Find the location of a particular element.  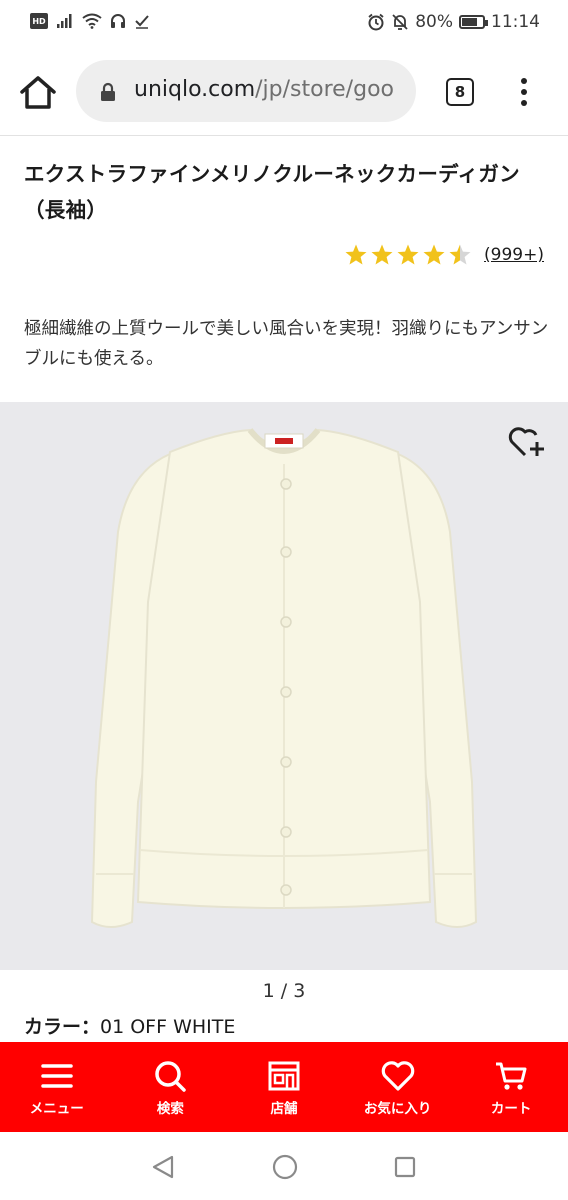

color-selection: カラー：01 OFF WHITE is located at coordinates (129, 1025).